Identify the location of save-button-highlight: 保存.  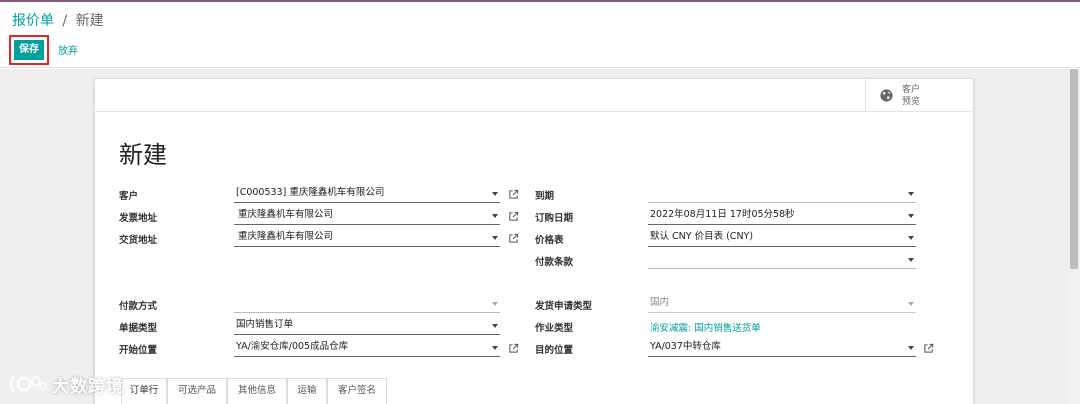
(29, 50).